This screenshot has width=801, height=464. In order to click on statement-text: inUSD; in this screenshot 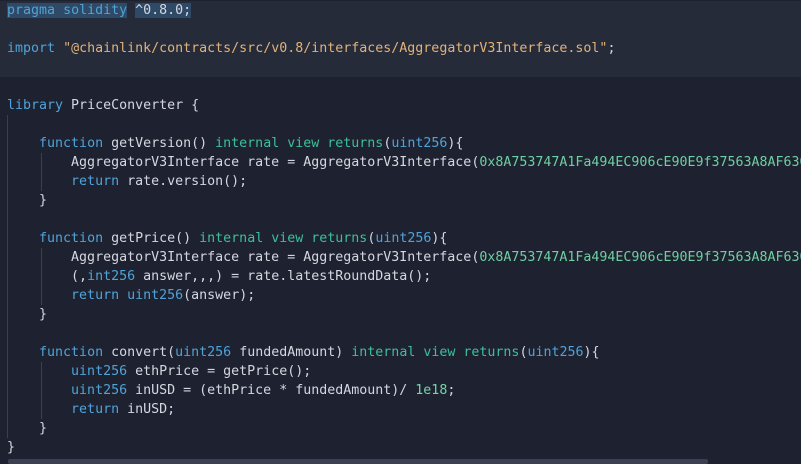, I will do `click(147, 409)`.